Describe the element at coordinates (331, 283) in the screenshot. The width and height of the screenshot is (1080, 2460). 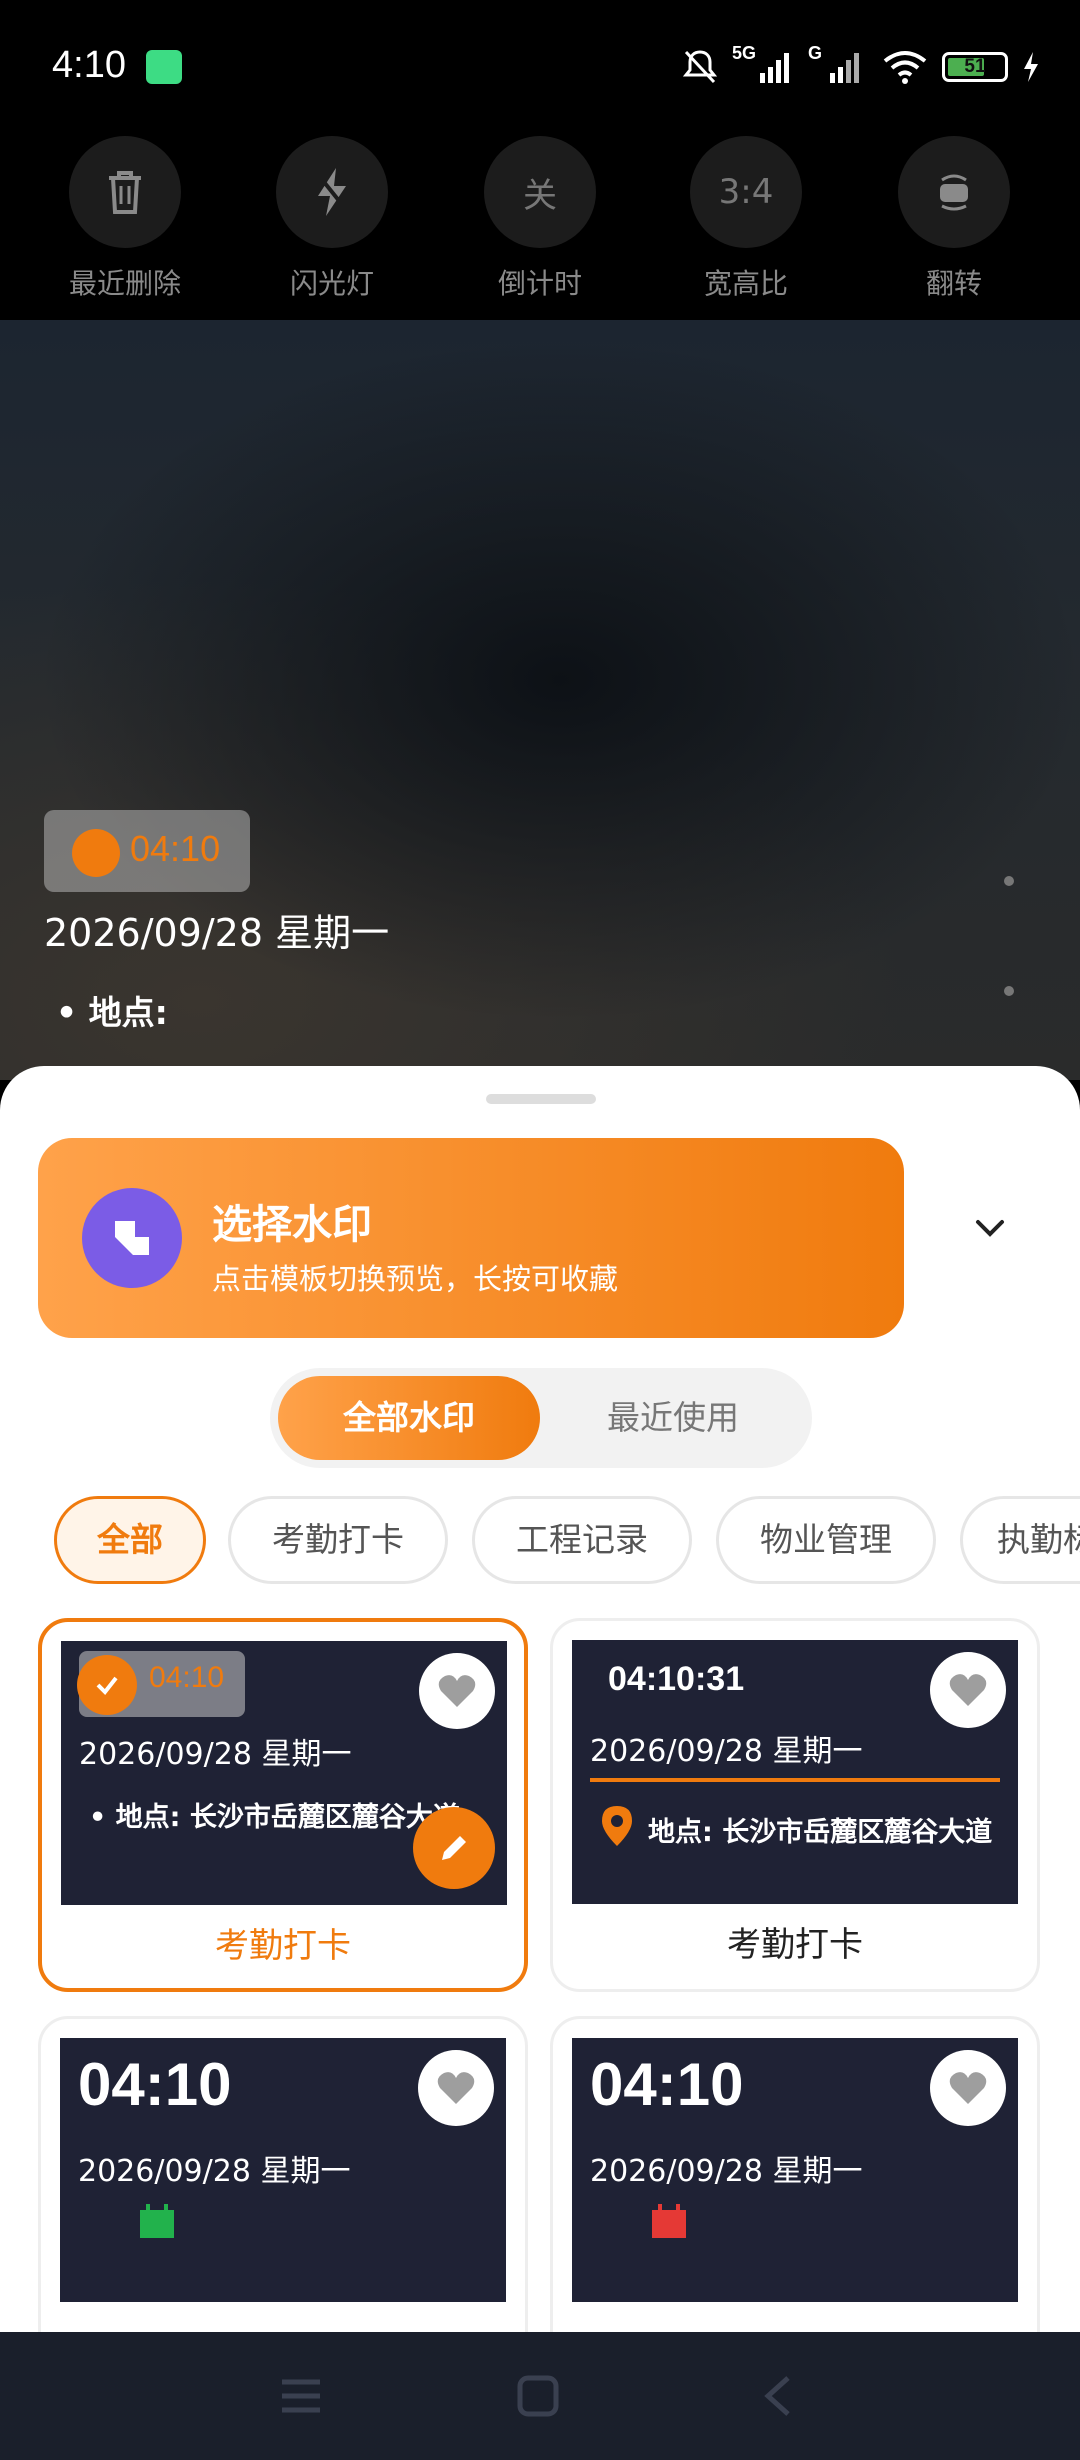
I see `tool-label: 闪光灯` at that location.